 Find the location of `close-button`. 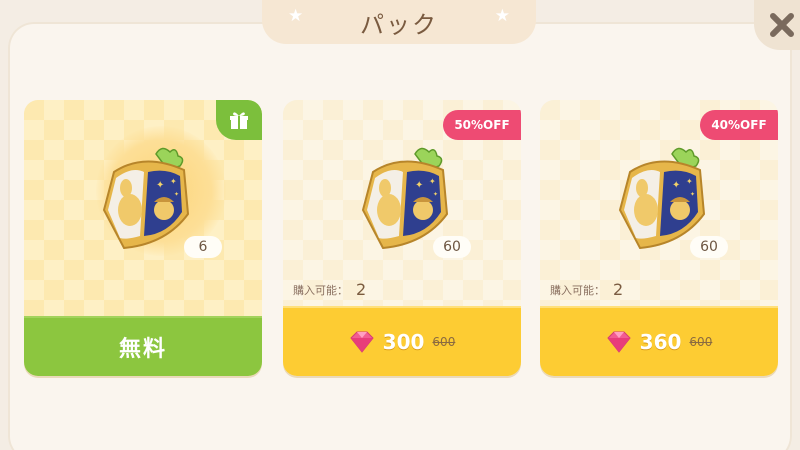

close-button is located at coordinates (777, 25).